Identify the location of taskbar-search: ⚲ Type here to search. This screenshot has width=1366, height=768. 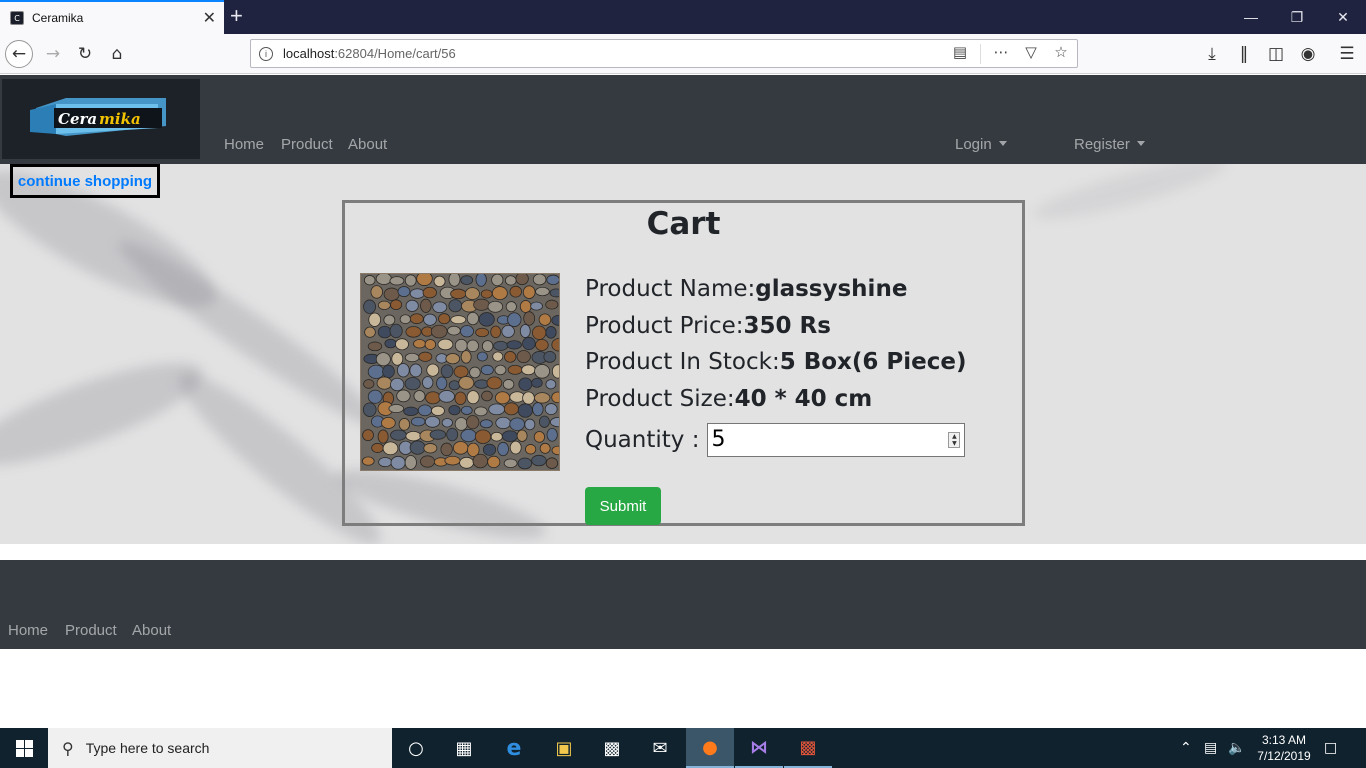
(220, 748).